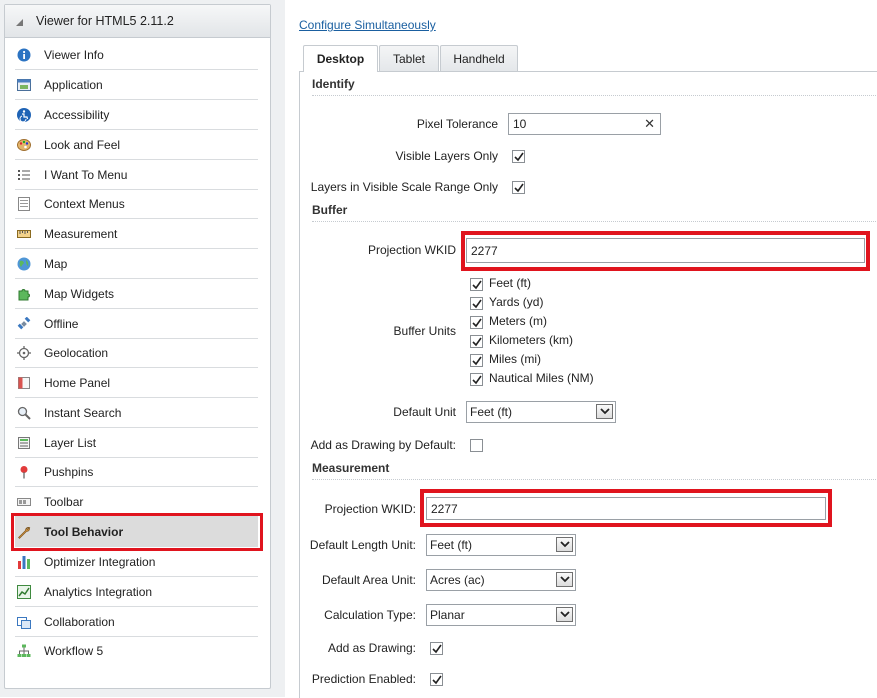  What do you see at coordinates (541, 412) in the screenshot?
I see `default-unit-select: Feet (ft)` at bounding box center [541, 412].